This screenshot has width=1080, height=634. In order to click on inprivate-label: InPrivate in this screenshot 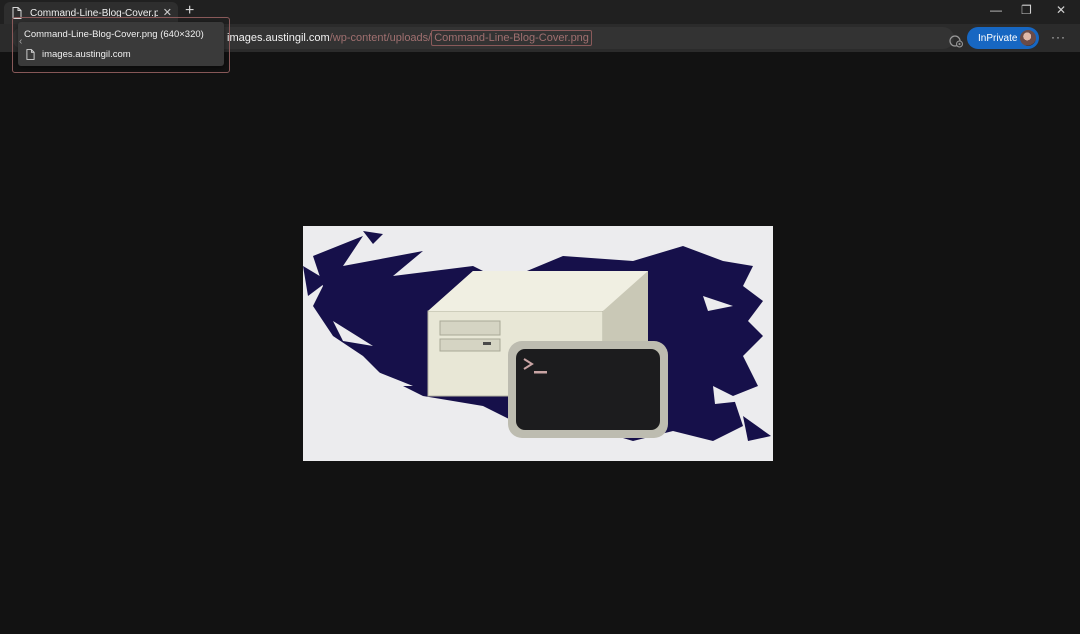, I will do `click(998, 38)`.